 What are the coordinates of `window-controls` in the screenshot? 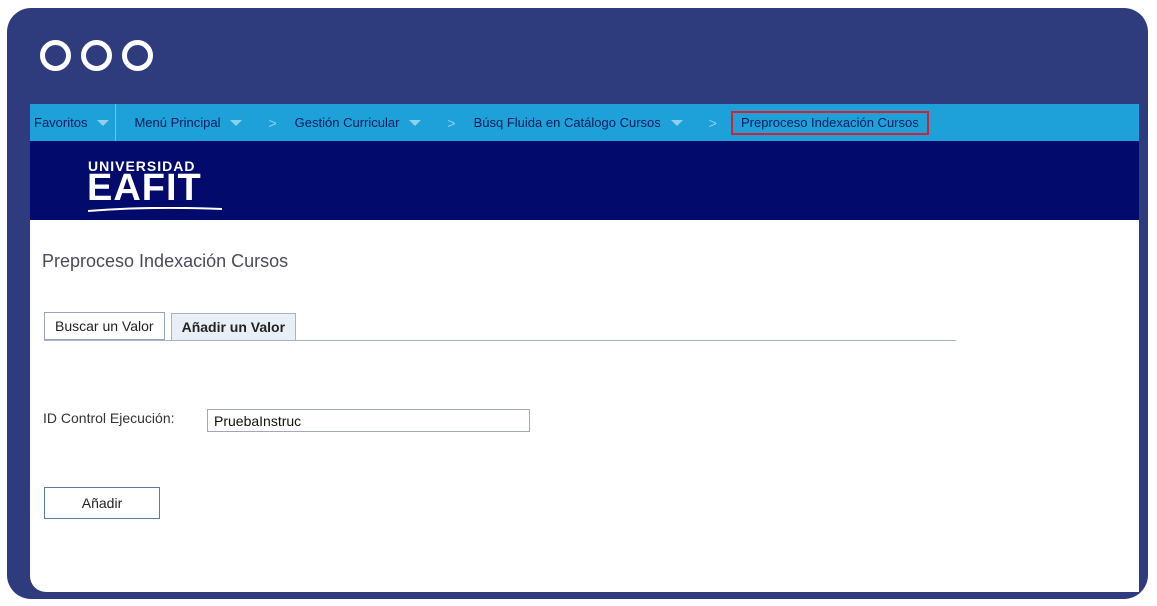 It's located at (96, 60).